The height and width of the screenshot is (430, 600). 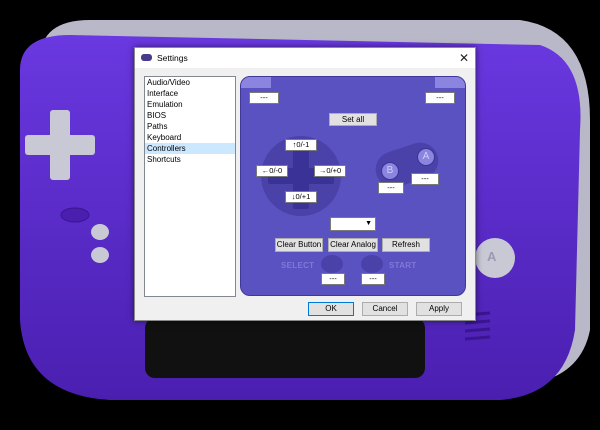 What do you see at coordinates (190, 159) in the screenshot?
I see `nav-item-shortcuts: Shortcuts` at bounding box center [190, 159].